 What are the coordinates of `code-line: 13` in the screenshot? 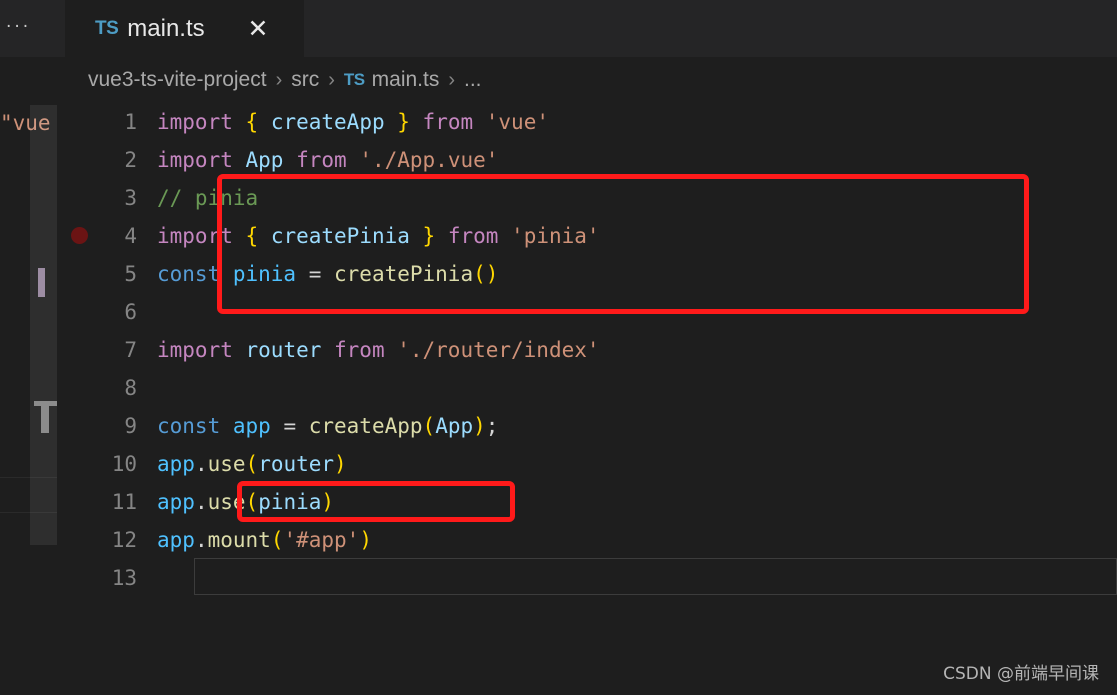 It's located at (587, 578).